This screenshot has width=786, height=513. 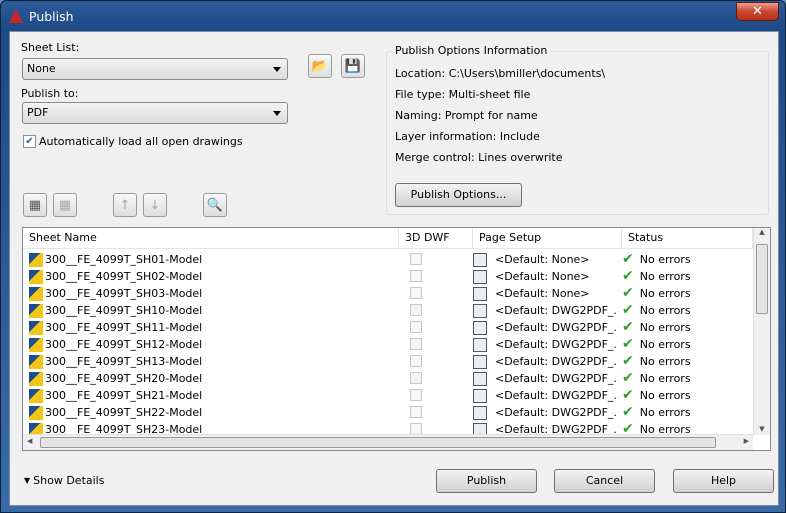 What do you see at coordinates (27, 480) in the screenshot?
I see `triangle-down-icon: ▼` at bounding box center [27, 480].